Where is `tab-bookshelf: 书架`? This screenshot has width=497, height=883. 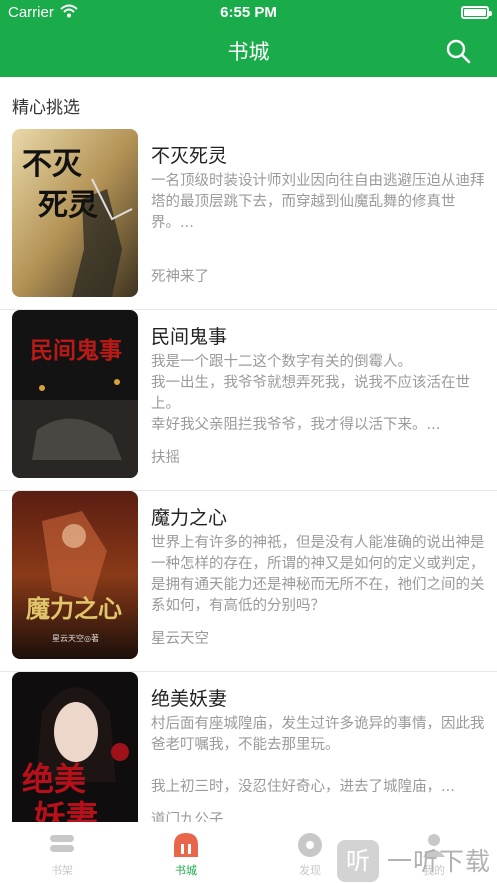 tab-bookshelf: 书架 is located at coordinates (62, 852).